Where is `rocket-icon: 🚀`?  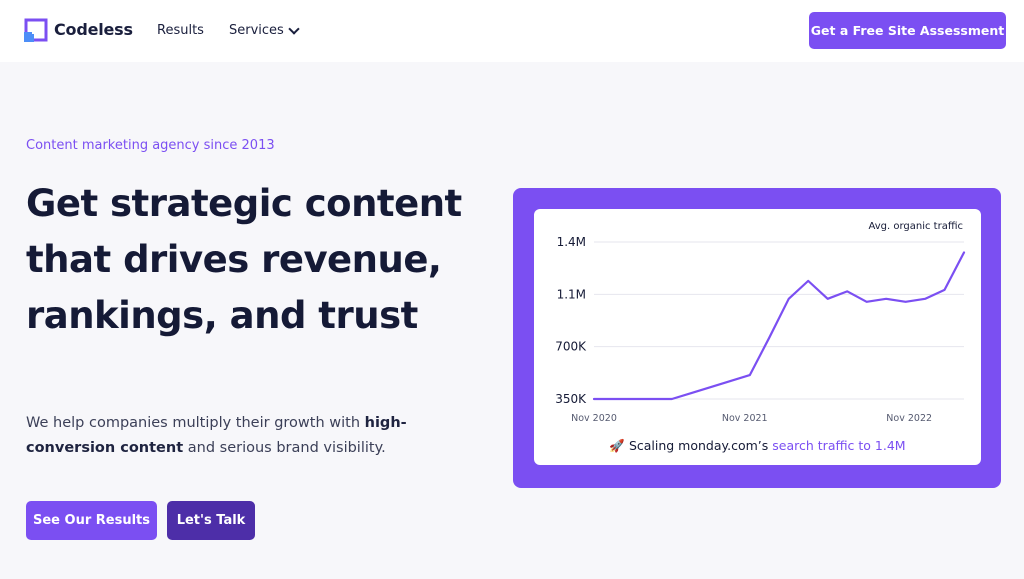 rocket-icon: 🚀 is located at coordinates (617, 445).